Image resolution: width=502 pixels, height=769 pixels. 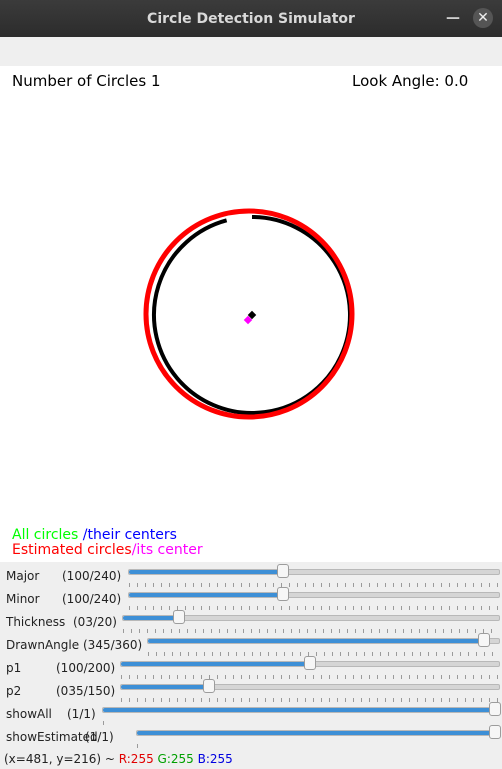 What do you see at coordinates (14, 691) in the screenshot?
I see `slider-label: p2` at bounding box center [14, 691].